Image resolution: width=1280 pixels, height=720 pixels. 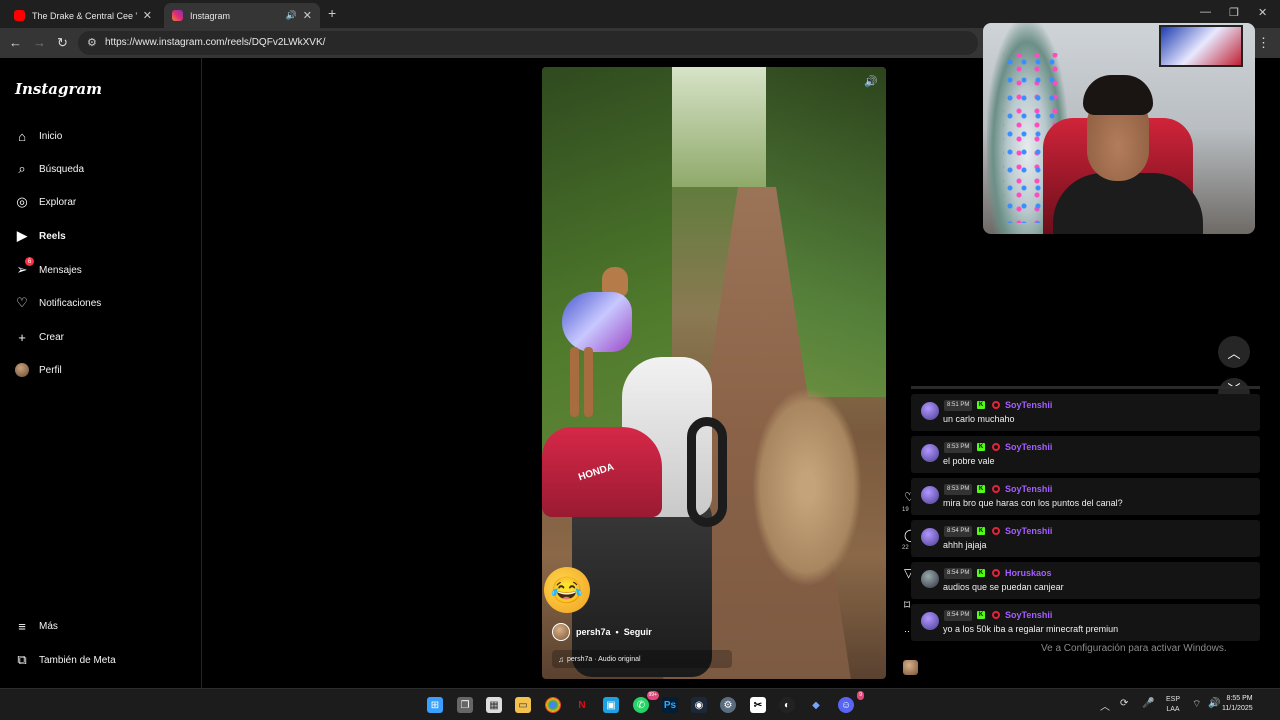 I want to click on microphone-icon: 🎤, so click(x=1148, y=703).